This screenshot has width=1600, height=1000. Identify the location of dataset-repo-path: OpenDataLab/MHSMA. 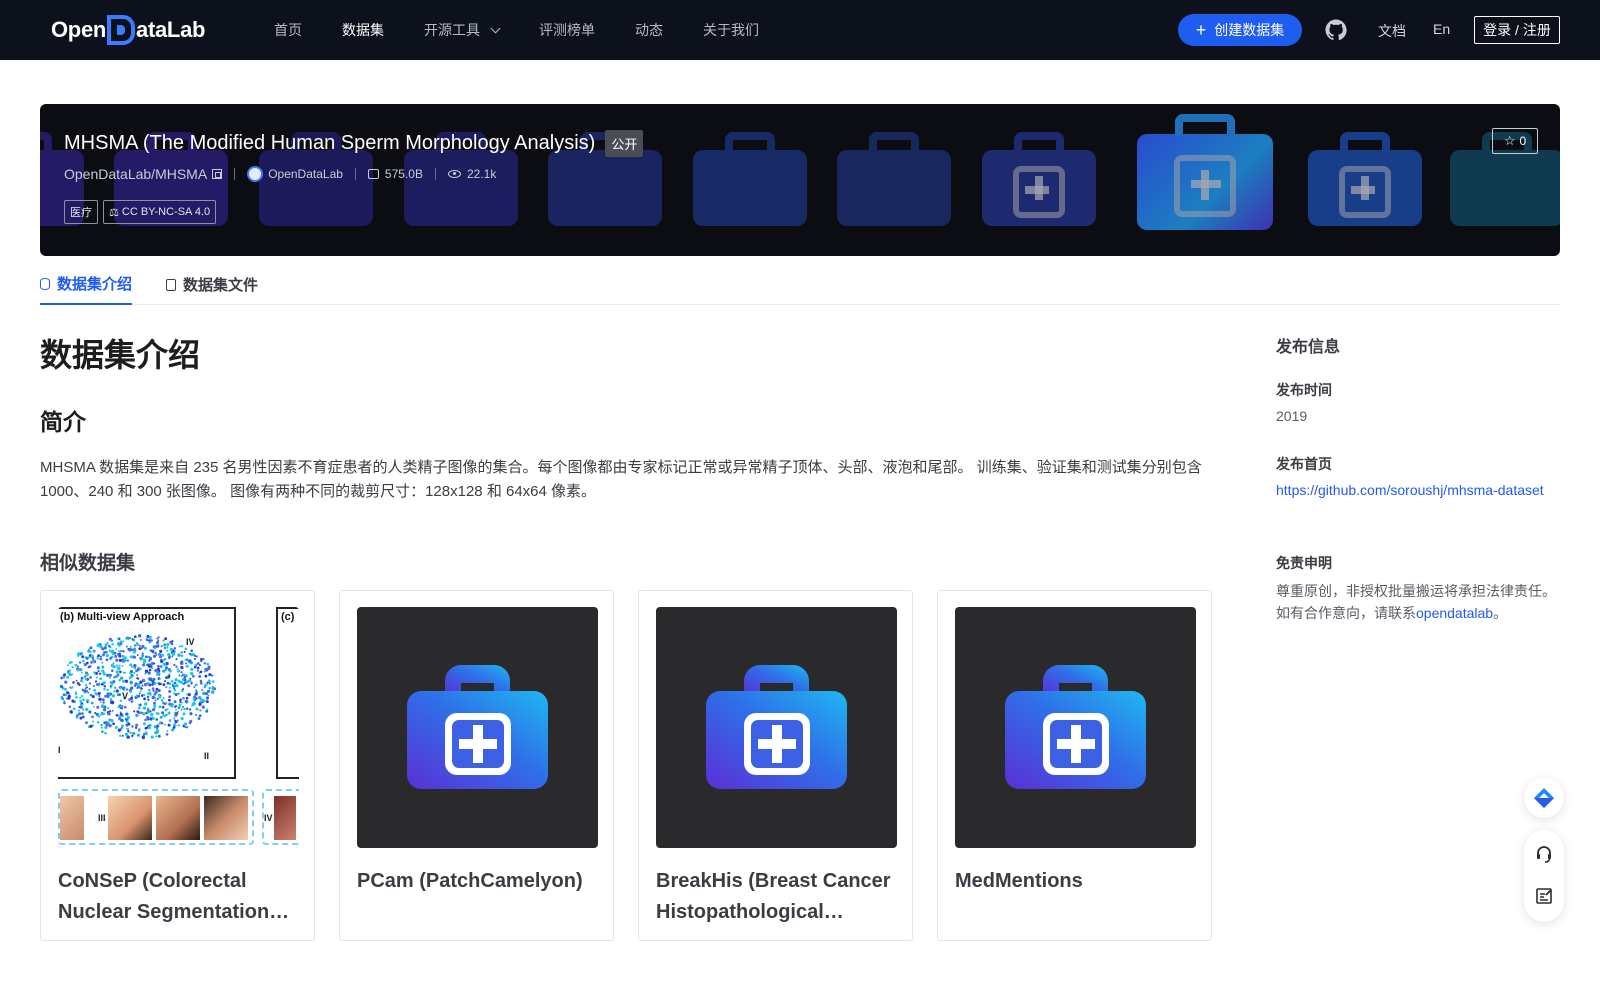
(136, 174).